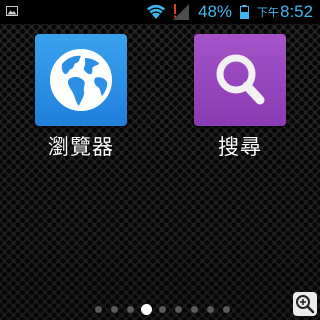 The height and width of the screenshot is (320, 320). I want to click on search-app-icon, so click(240, 80).